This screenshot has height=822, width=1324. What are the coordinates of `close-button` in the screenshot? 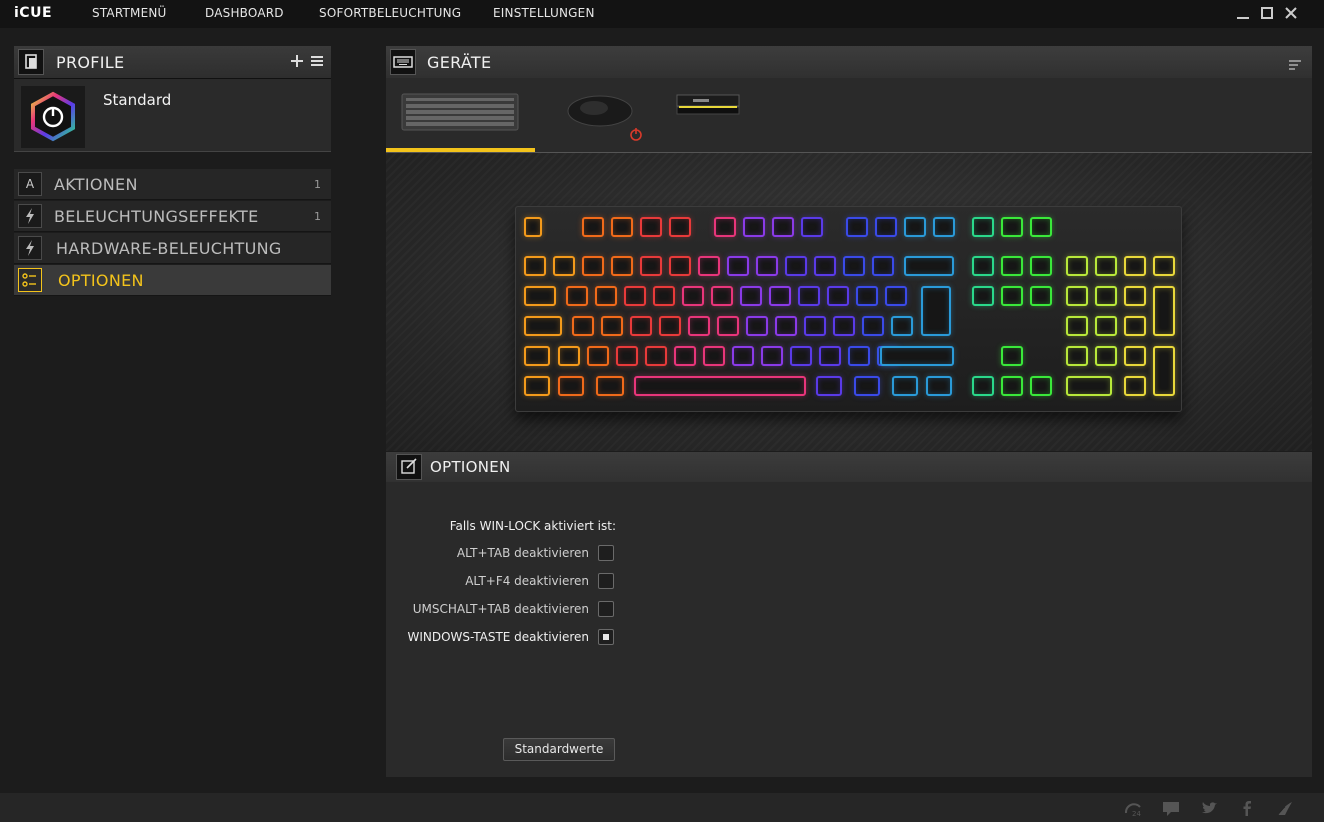 It's located at (1291, 13).